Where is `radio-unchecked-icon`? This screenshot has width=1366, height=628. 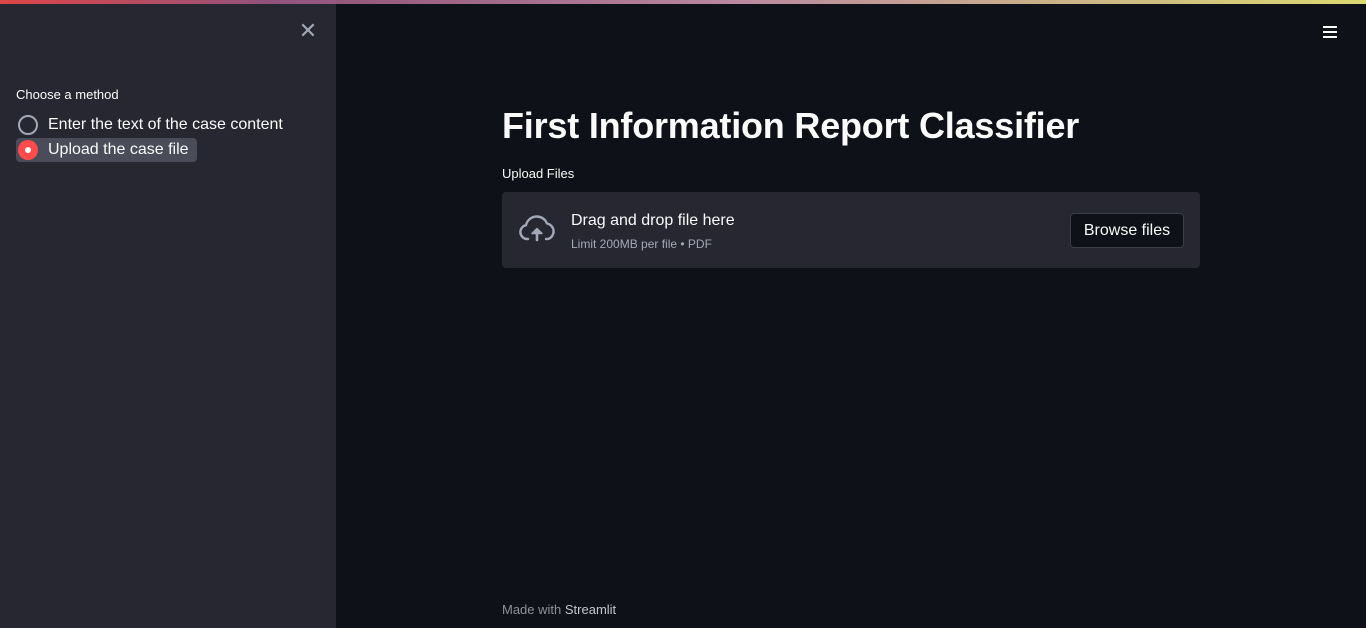 radio-unchecked-icon is located at coordinates (28, 125).